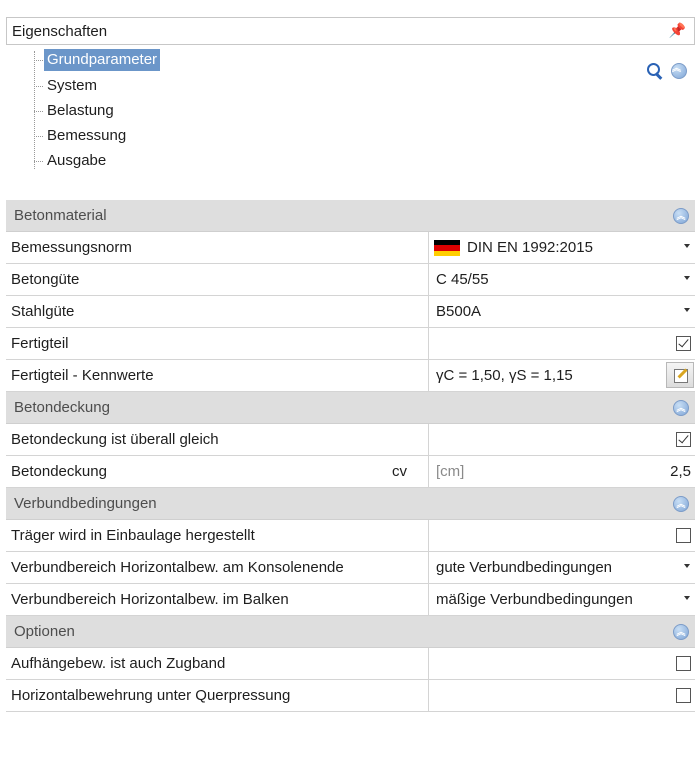  I want to click on stahlguete-select: B500A, so click(561, 311).